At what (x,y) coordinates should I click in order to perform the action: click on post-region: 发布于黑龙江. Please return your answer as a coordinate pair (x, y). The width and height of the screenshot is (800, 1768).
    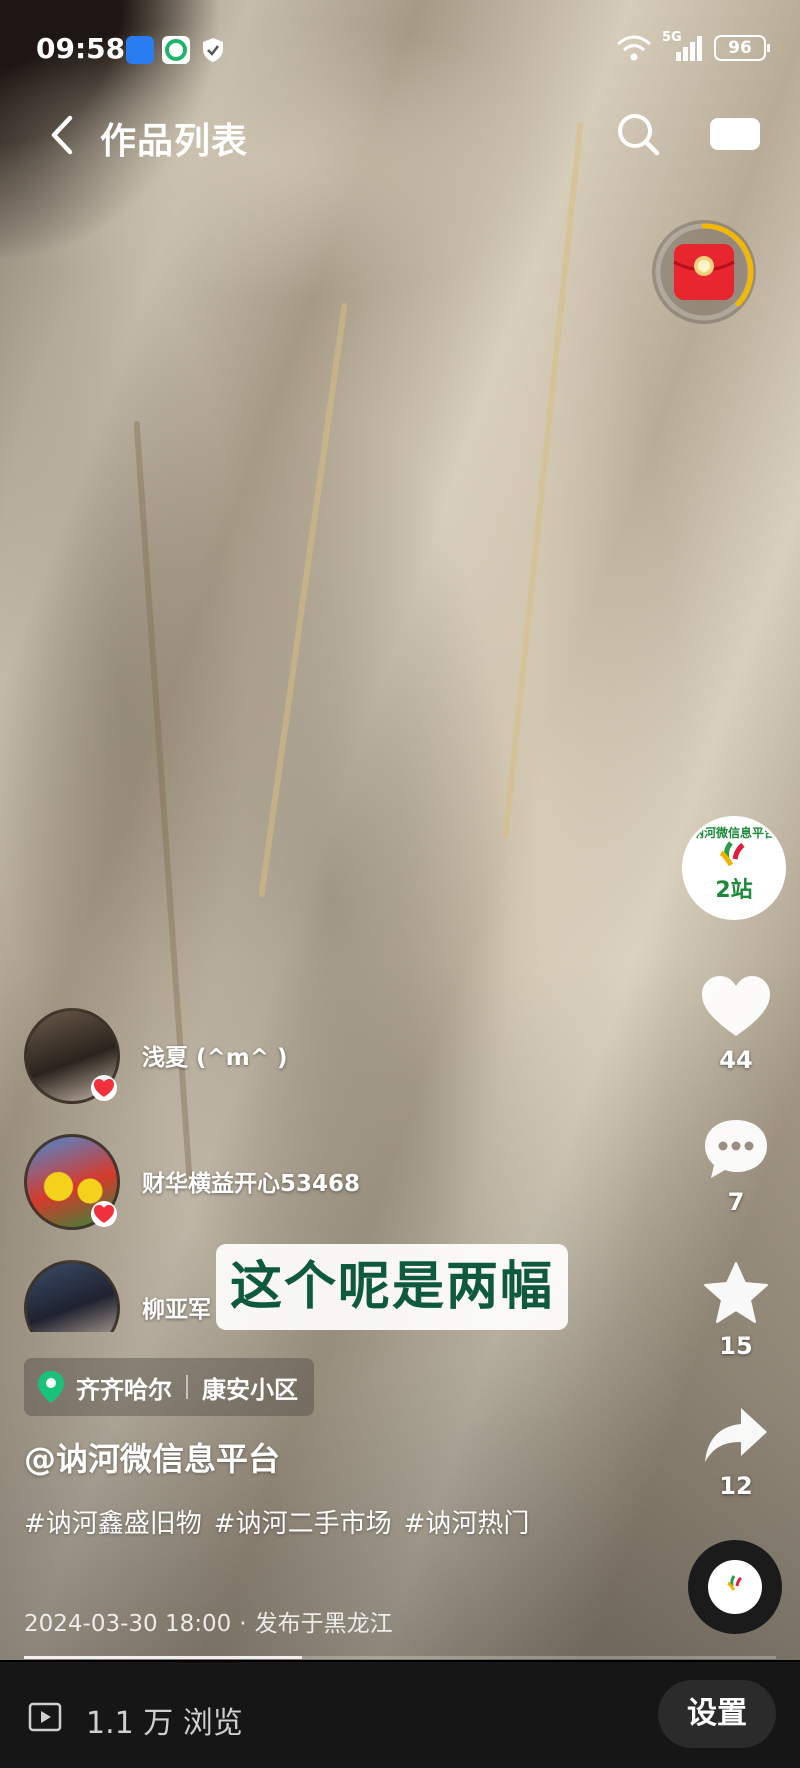
    Looking at the image, I should click on (323, 1624).